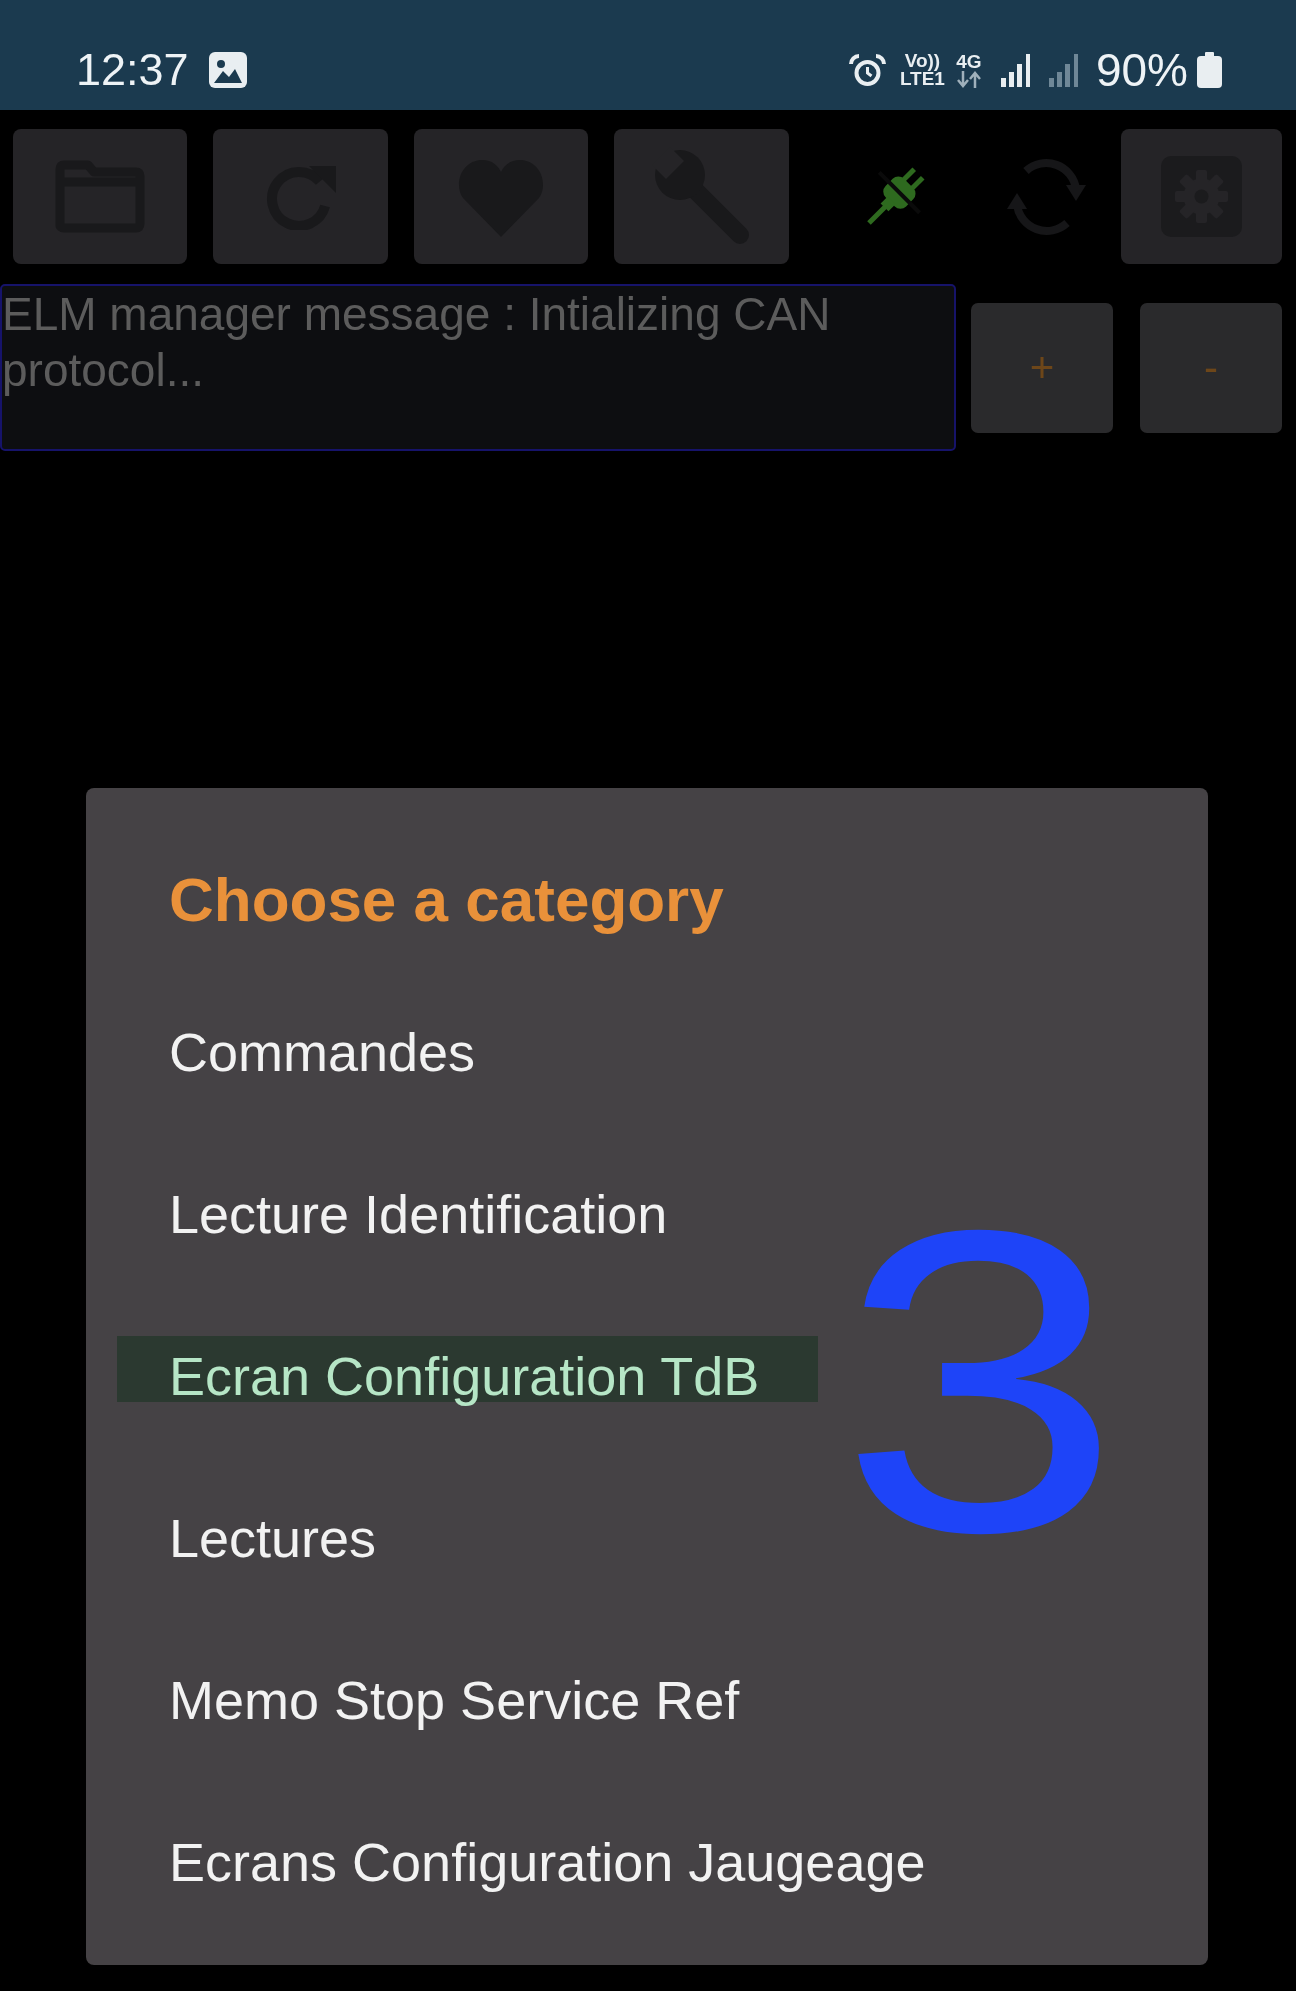 This screenshot has width=1296, height=1991. Describe the element at coordinates (322, 1045) in the screenshot. I see `category-item: Commandes` at that location.